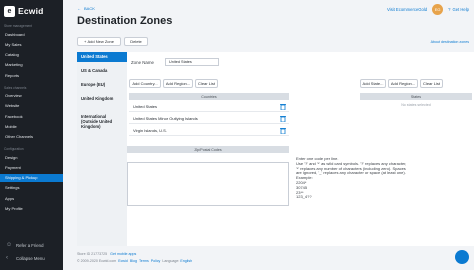 The height and width of the screenshot is (270, 474). I want to click on sidebar-item-website: Website, so click(31, 106).